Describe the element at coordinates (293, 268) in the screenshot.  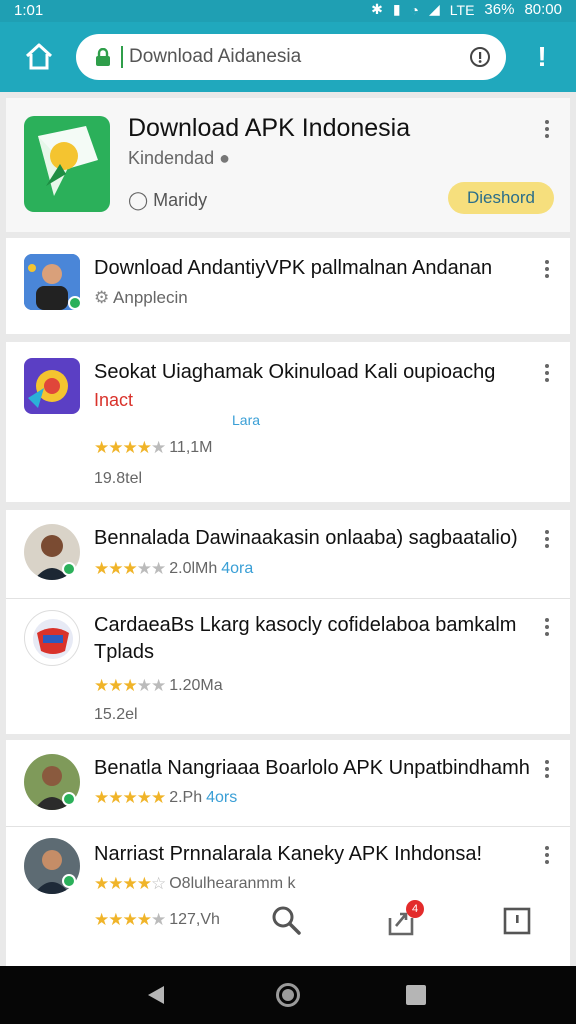
I see `app-title: Download AndantiyVPK pallmalnan Andanan` at that location.